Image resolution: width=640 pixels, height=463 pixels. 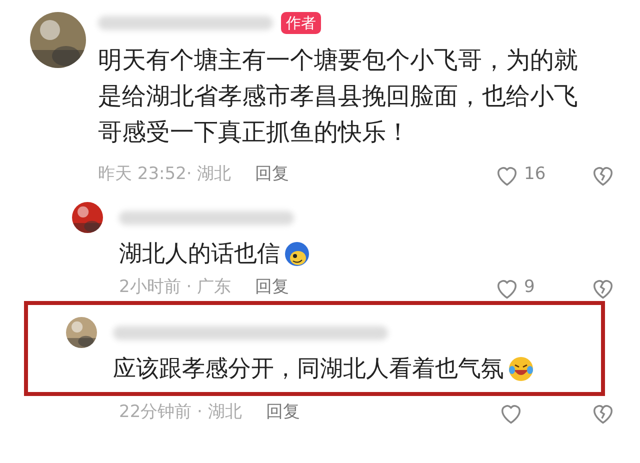 I want to click on author-badge: 作者, so click(x=301, y=23).